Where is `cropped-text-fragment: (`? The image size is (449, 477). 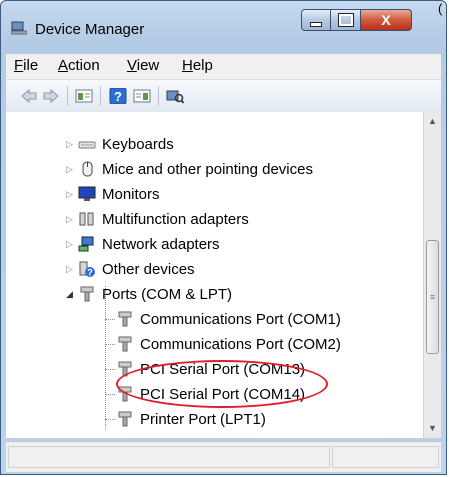 cropped-text-fragment: ( is located at coordinates (440, 8).